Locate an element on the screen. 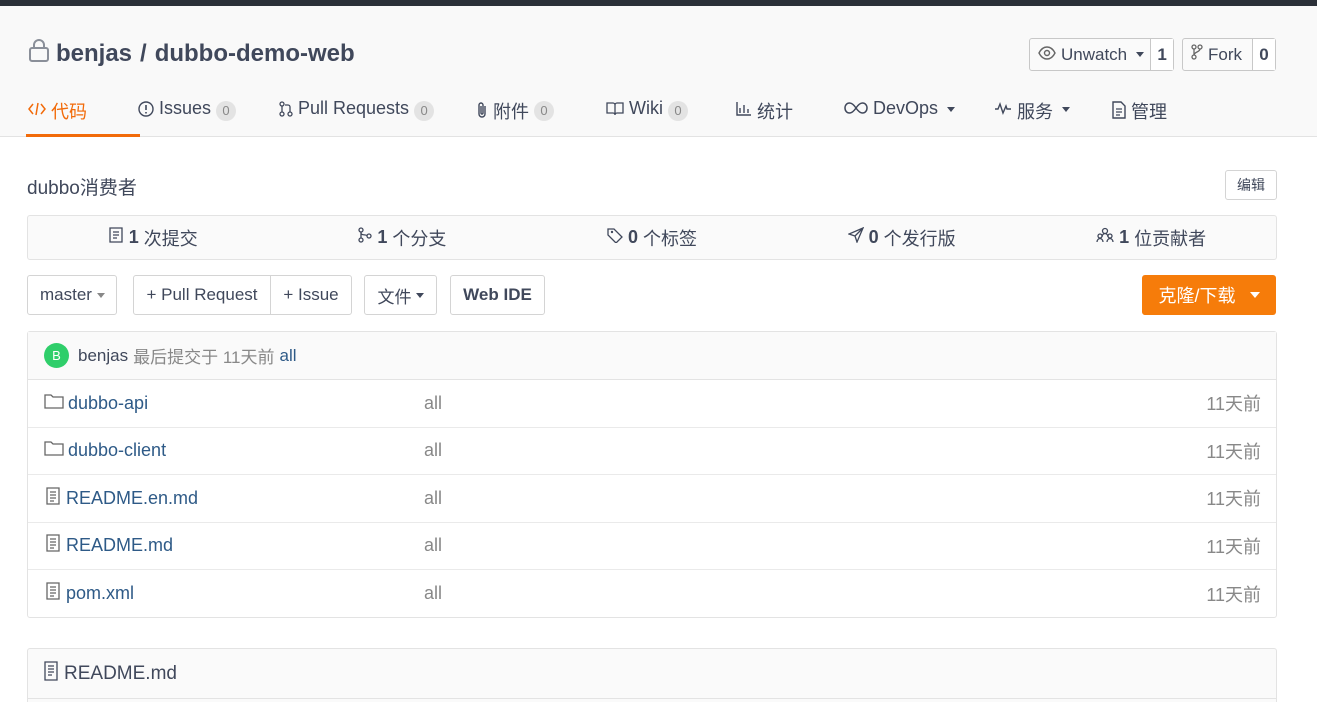 The width and height of the screenshot is (1317, 702). branch-select: master is located at coordinates (72, 295).